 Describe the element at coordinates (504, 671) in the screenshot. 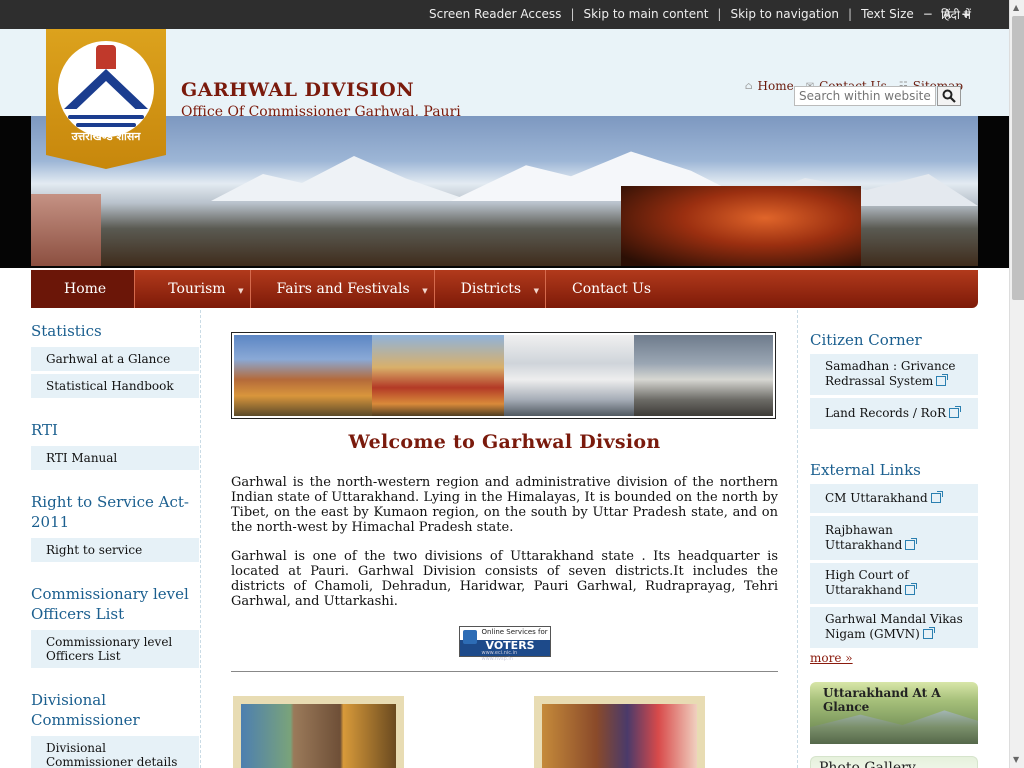

I see `content-divider` at that location.